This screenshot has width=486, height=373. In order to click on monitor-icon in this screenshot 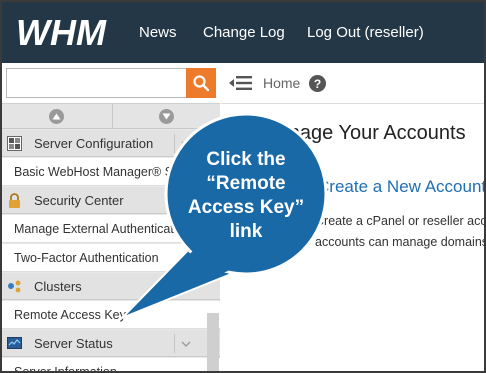, I will do `click(14, 343)`.